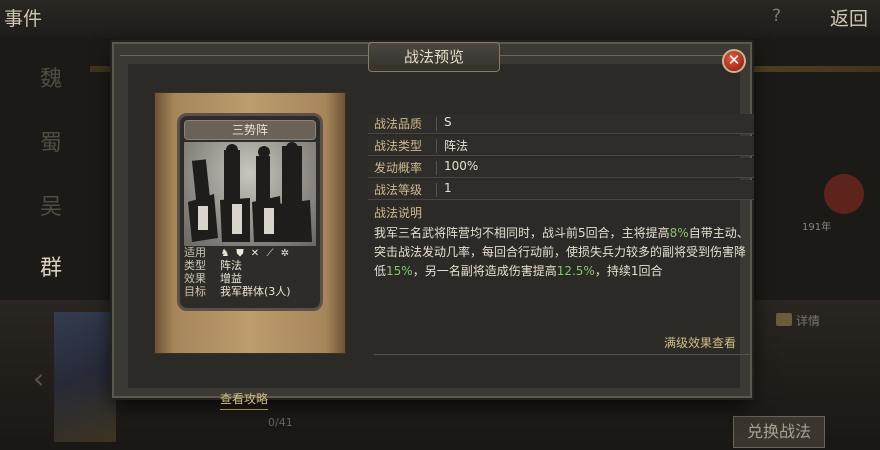  Describe the element at coordinates (85, 377) in the screenshot. I see `general-card-portrait` at that location.